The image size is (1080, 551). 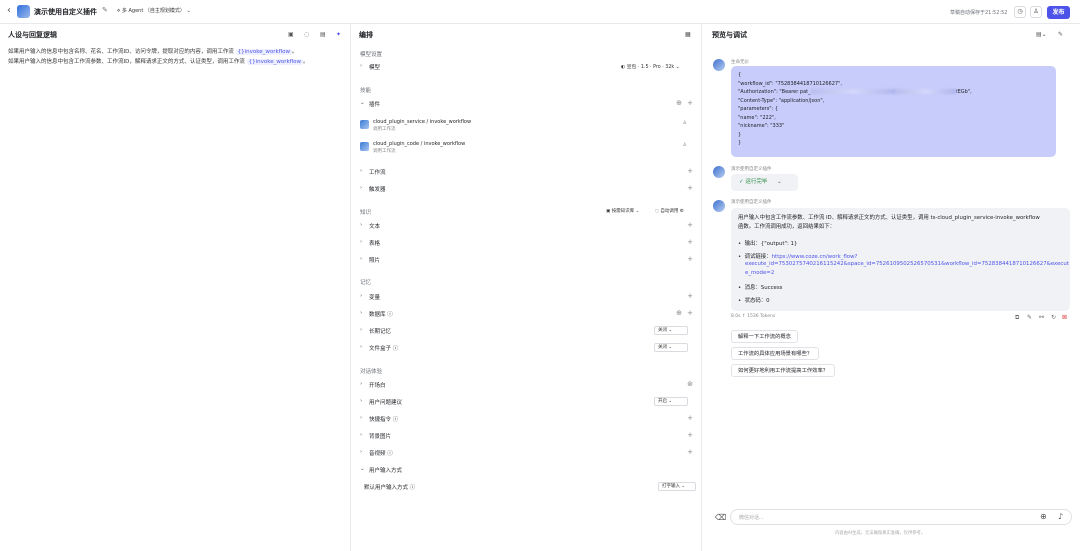 What do you see at coordinates (528, 104) in the screenshot?
I see `plugins-row: ⌄ 插件 ⊕ +` at bounding box center [528, 104].